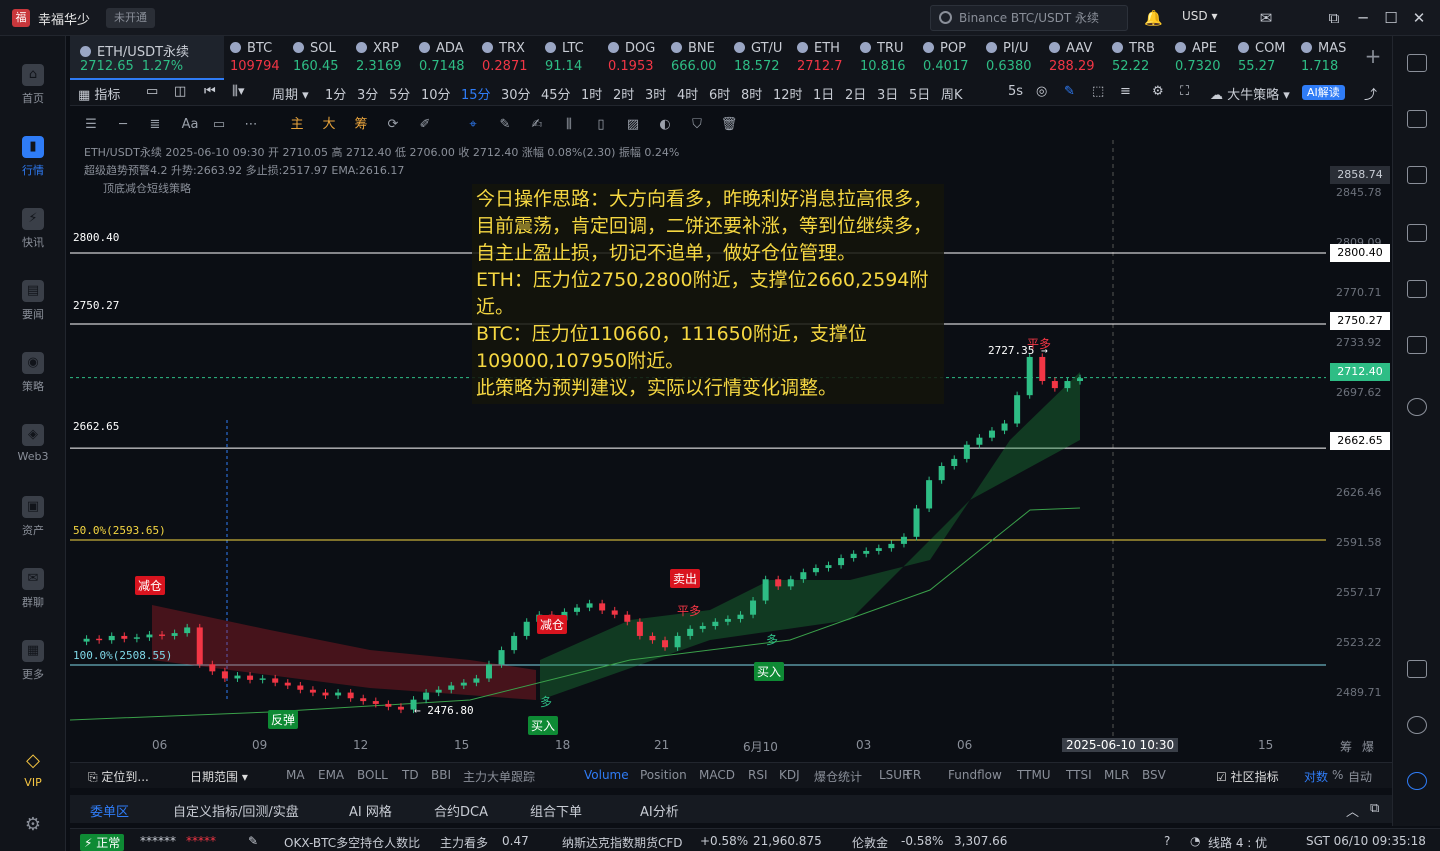 The width and height of the screenshot is (1440, 851). What do you see at coordinates (441, 775) in the screenshot?
I see `indicator-4: BBI` at bounding box center [441, 775].